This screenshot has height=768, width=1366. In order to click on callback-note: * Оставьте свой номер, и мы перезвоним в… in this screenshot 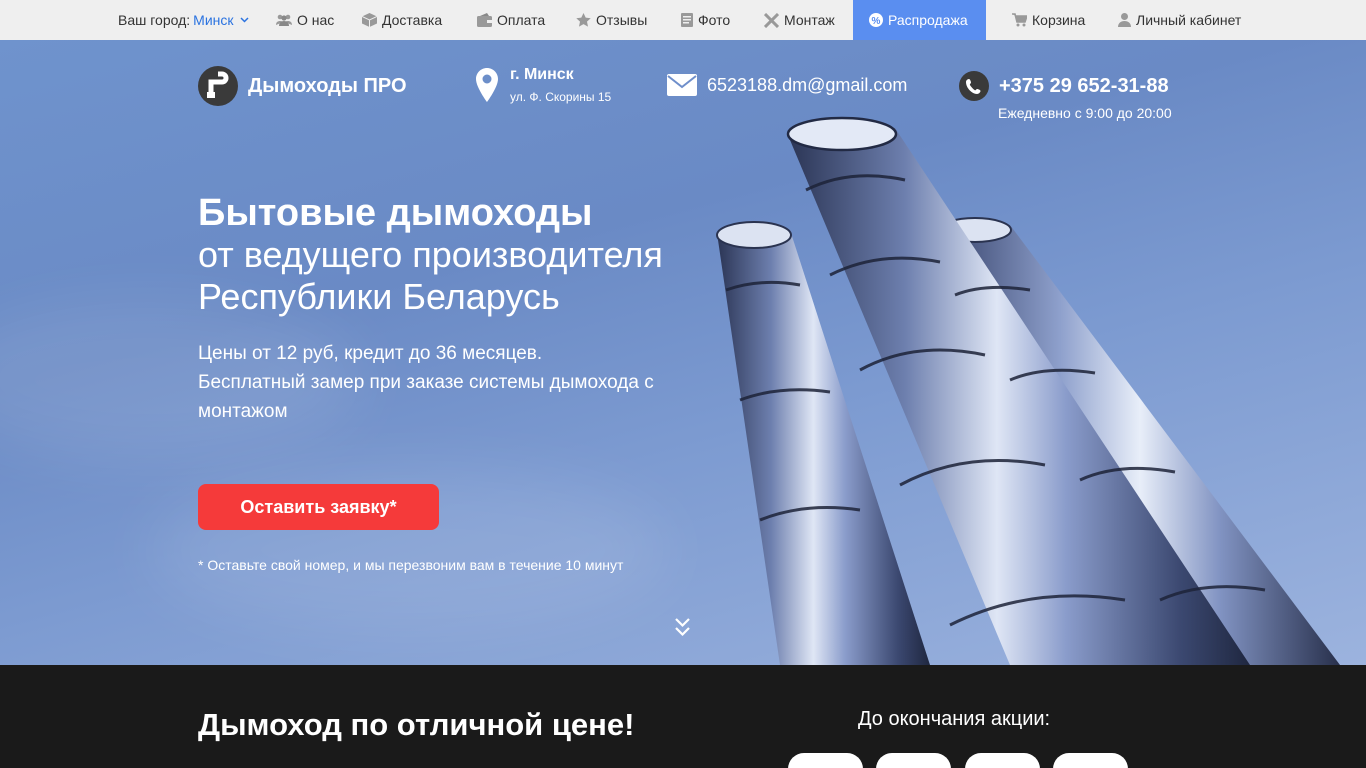, I will do `click(411, 565)`.